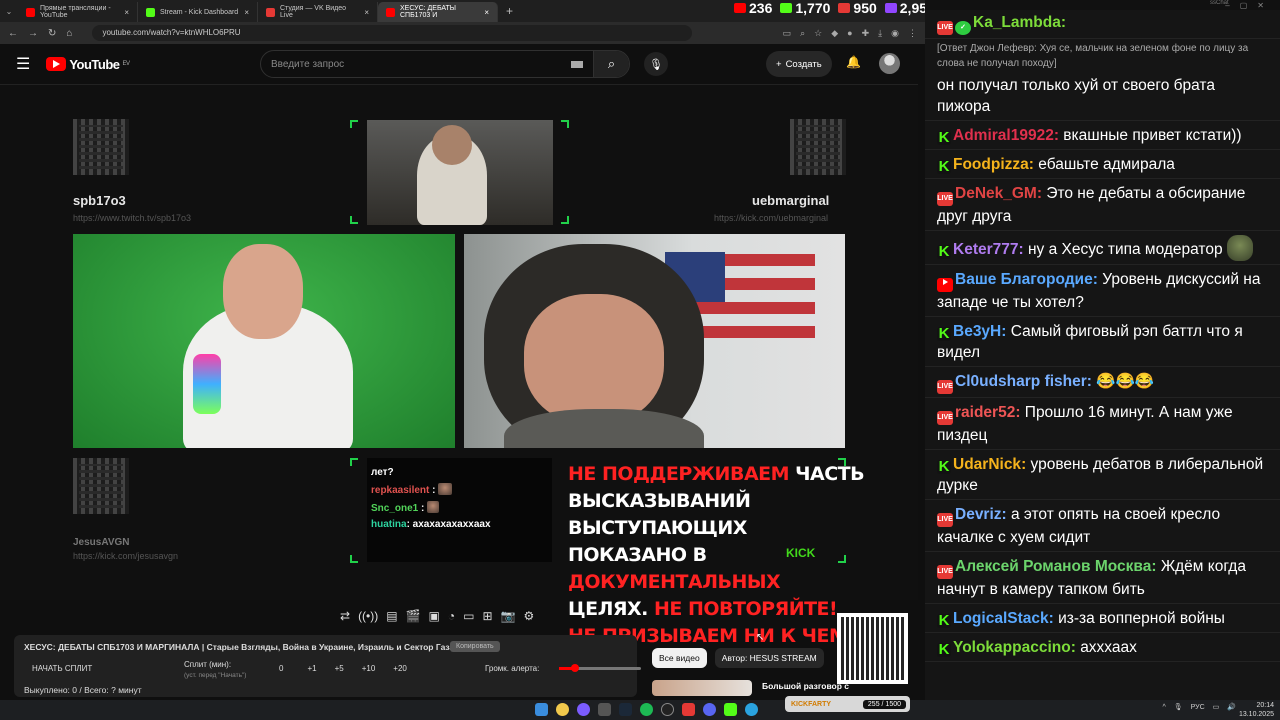 This screenshot has height=720, width=1280. What do you see at coordinates (392, 33) in the screenshot?
I see `url-field: youtube.com/watch?v=ktnWHLO6PRU` at bounding box center [392, 33].